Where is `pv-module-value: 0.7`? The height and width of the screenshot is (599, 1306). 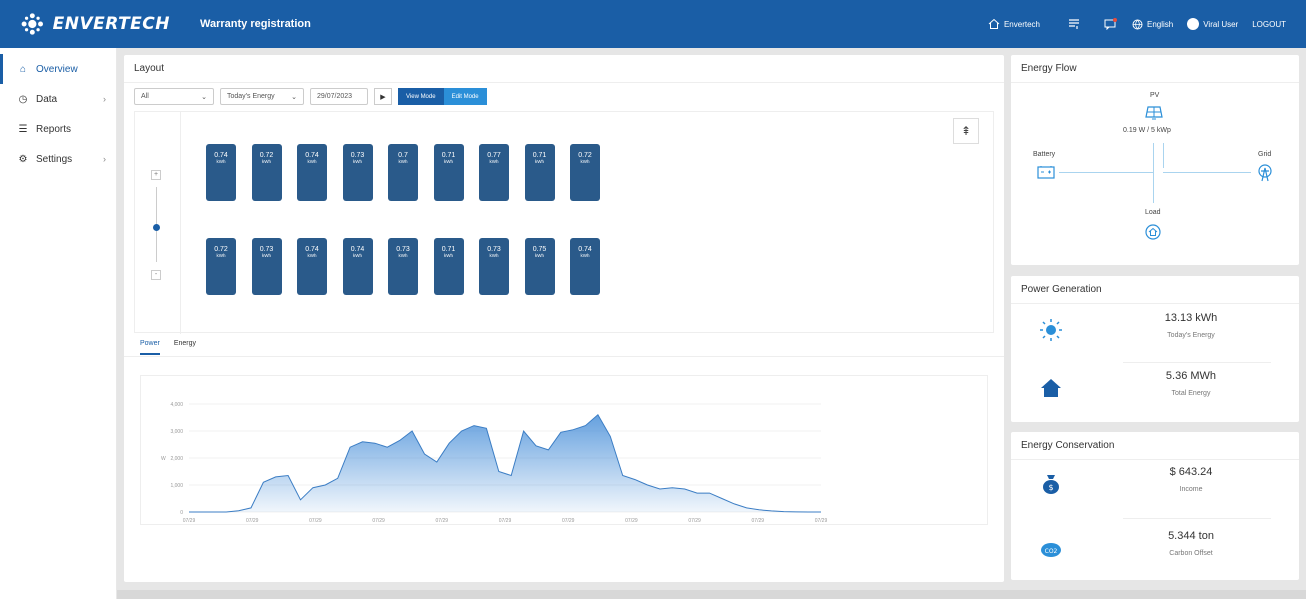 pv-module-value: 0.7 is located at coordinates (403, 155).